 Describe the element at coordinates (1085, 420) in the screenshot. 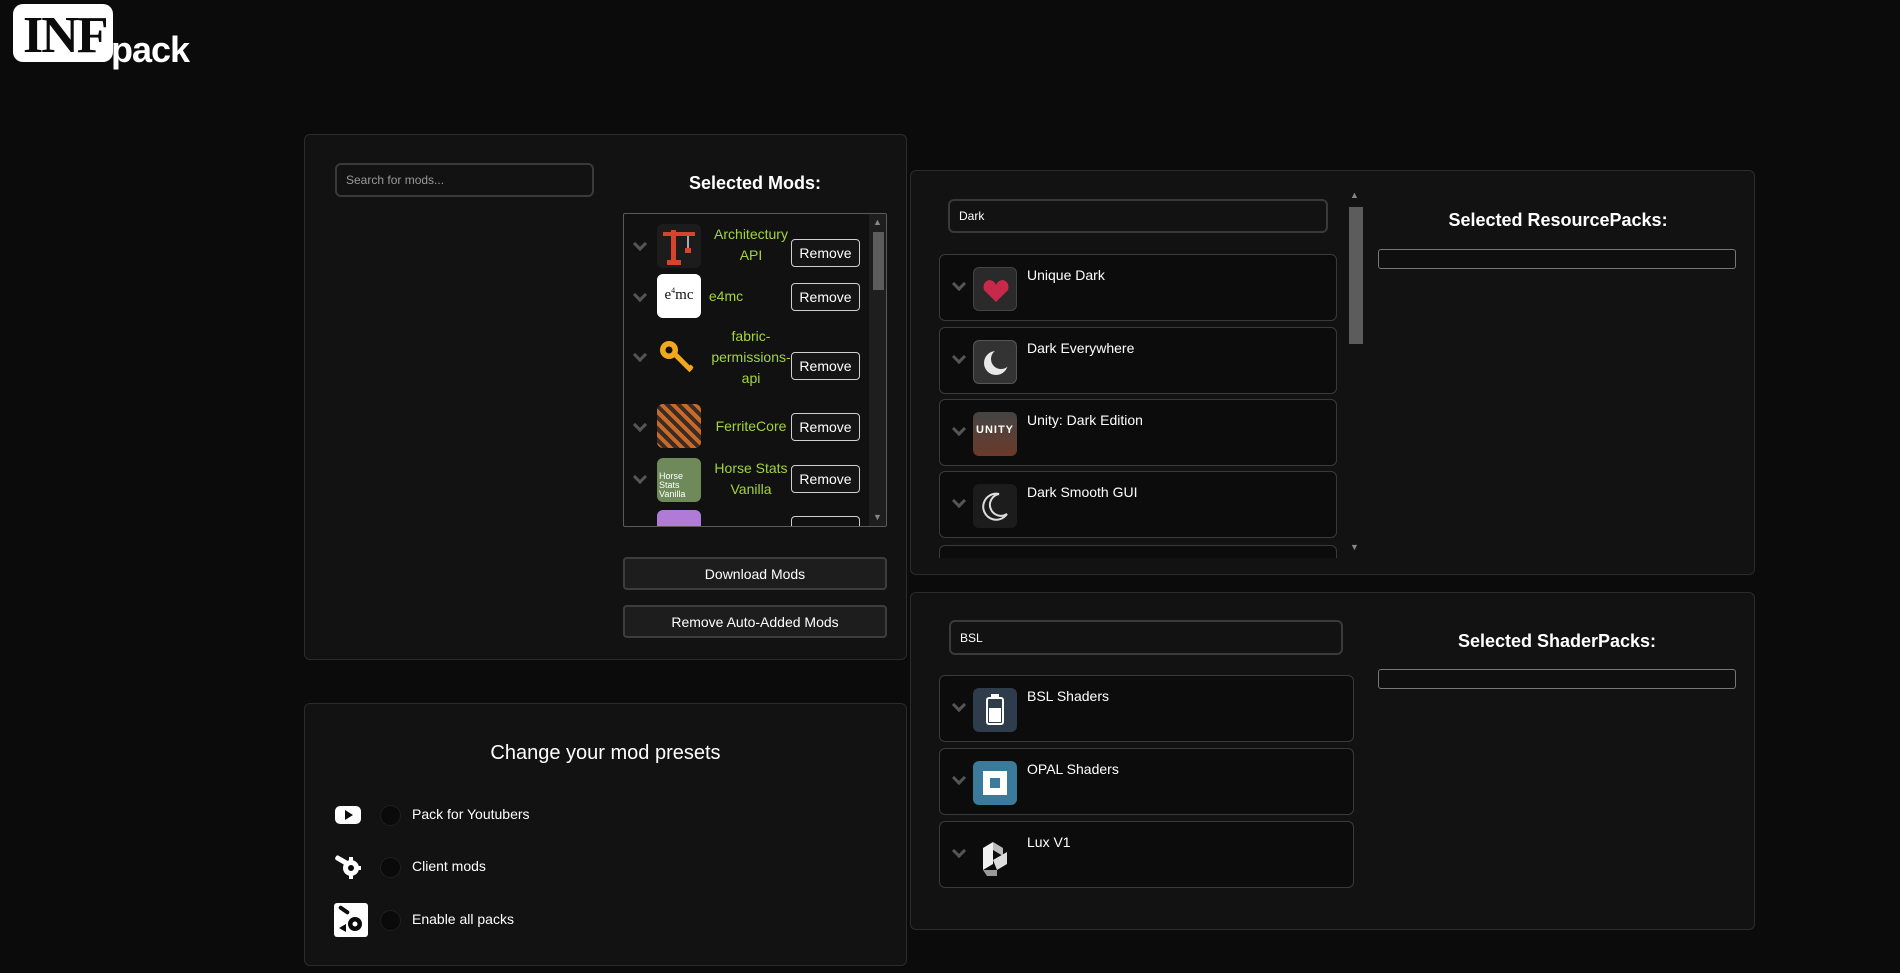

I see `resourcepack-name: Unity: Dark Edition` at that location.